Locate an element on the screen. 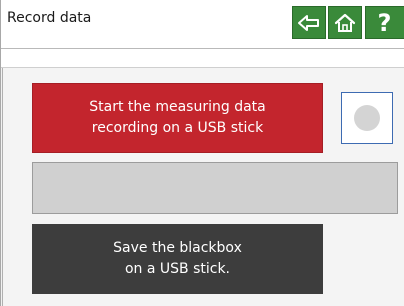 This screenshot has width=404, height=306. arrow-left-icon is located at coordinates (308, 22).